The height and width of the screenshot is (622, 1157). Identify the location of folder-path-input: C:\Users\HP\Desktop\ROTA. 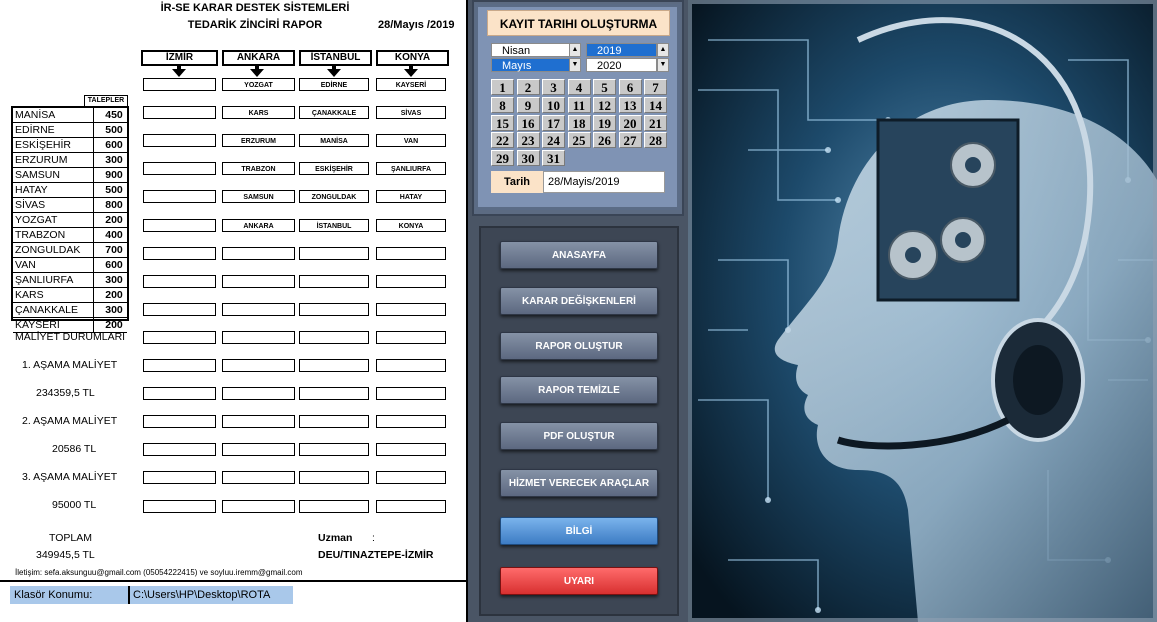
(210, 595).